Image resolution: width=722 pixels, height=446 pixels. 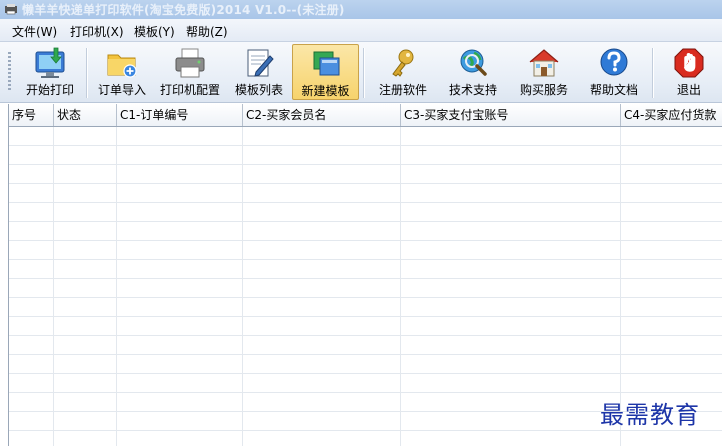 I want to click on new-template-button: 新建模板, so click(x=325, y=72).